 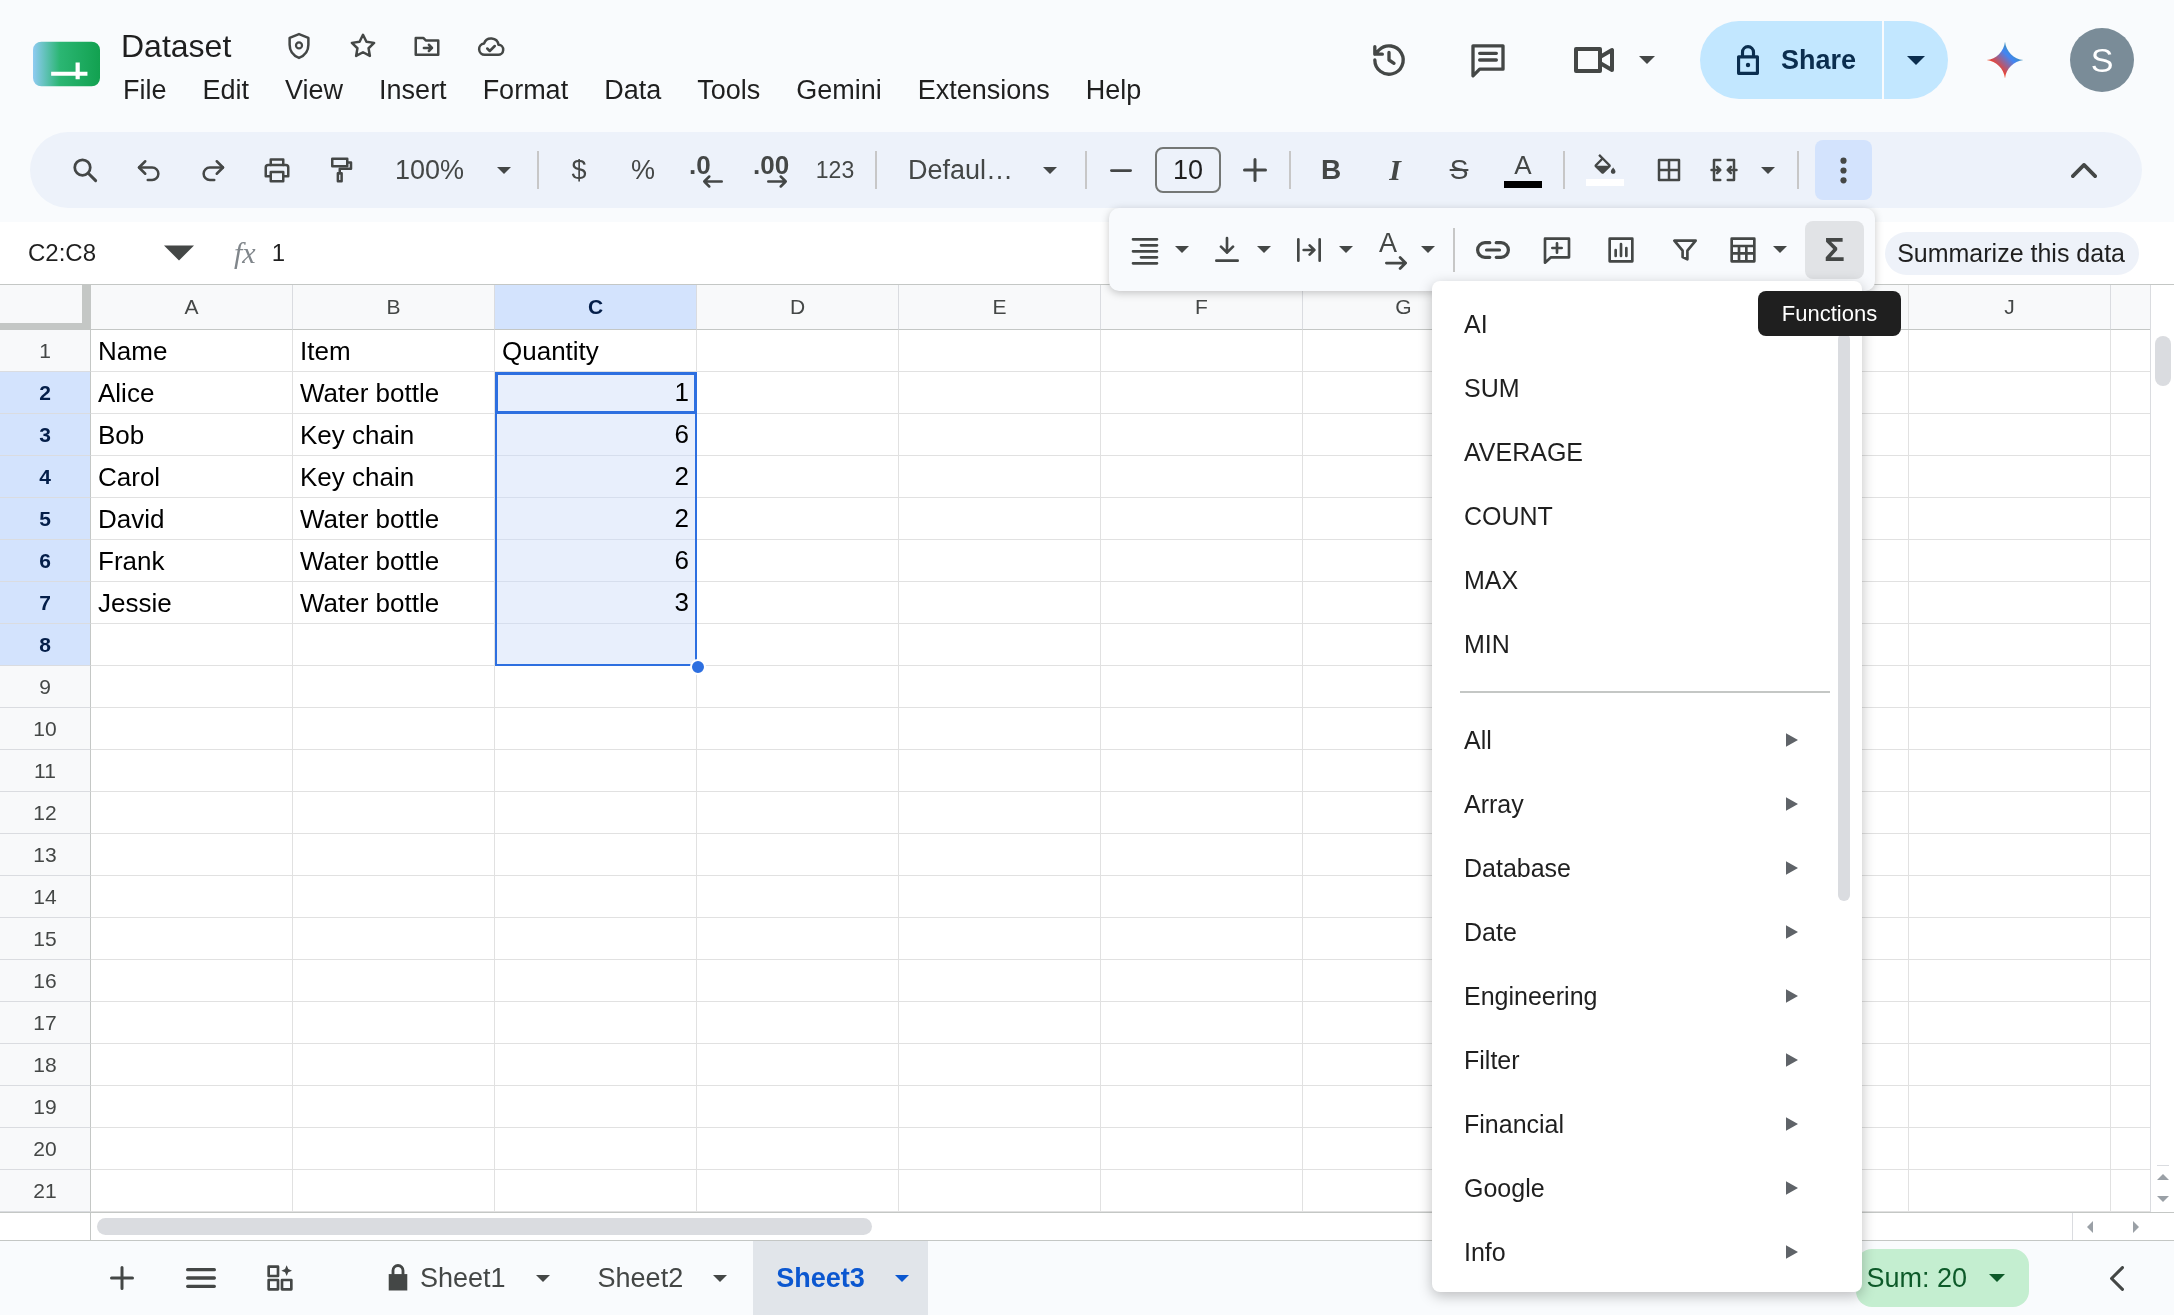 What do you see at coordinates (2162, 748) in the screenshot?
I see `vertical-scrollbar` at bounding box center [2162, 748].